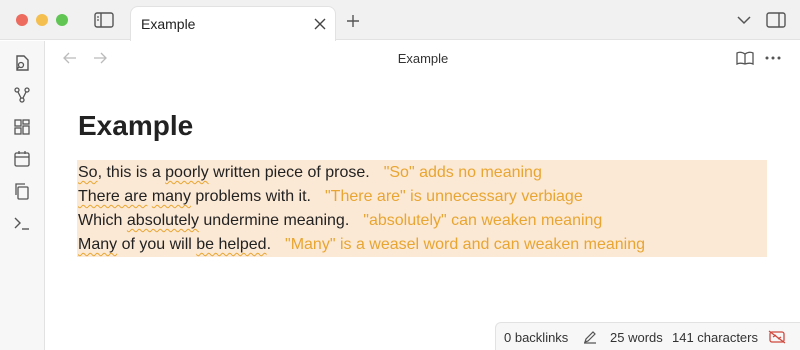 The image size is (800, 350). What do you see at coordinates (62, 20) in the screenshot?
I see `window-maximize-button` at bounding box center [62, 20].